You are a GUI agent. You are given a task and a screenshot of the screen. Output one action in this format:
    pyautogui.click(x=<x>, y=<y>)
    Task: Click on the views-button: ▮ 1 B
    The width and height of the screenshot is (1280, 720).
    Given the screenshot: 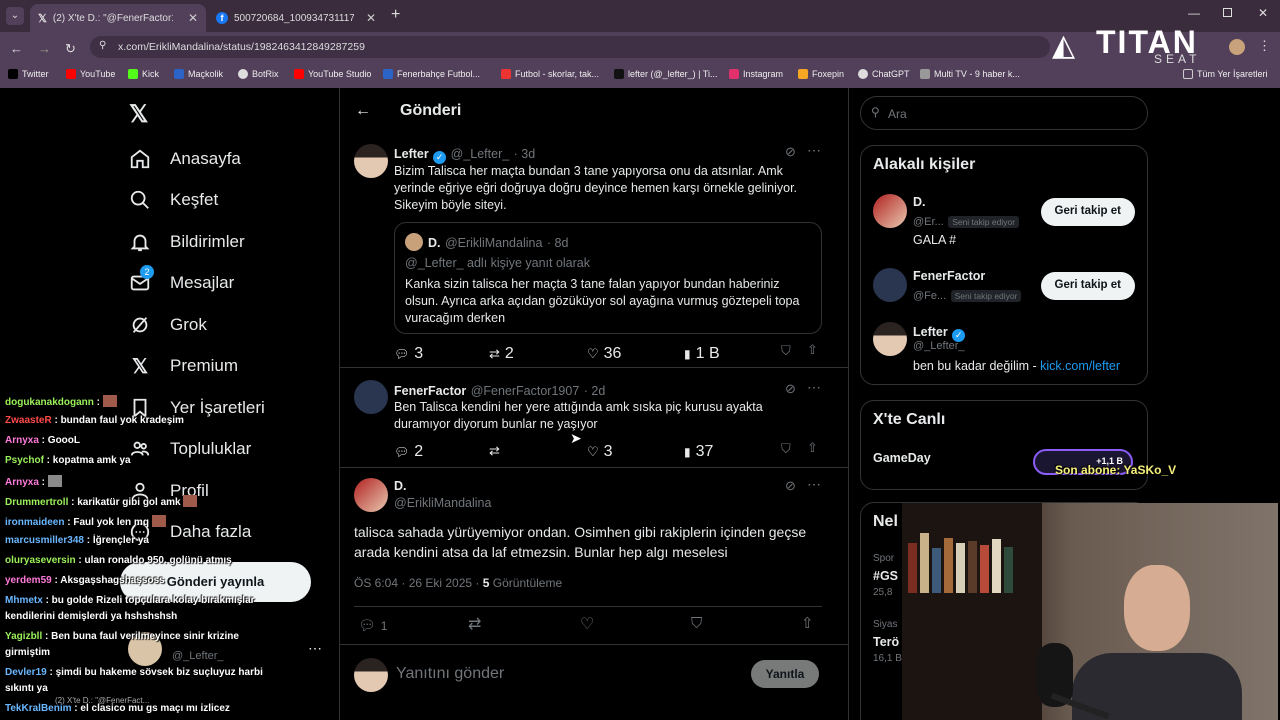 What is the action you would take?
    pyautogui.click(x=702, y=354)
    